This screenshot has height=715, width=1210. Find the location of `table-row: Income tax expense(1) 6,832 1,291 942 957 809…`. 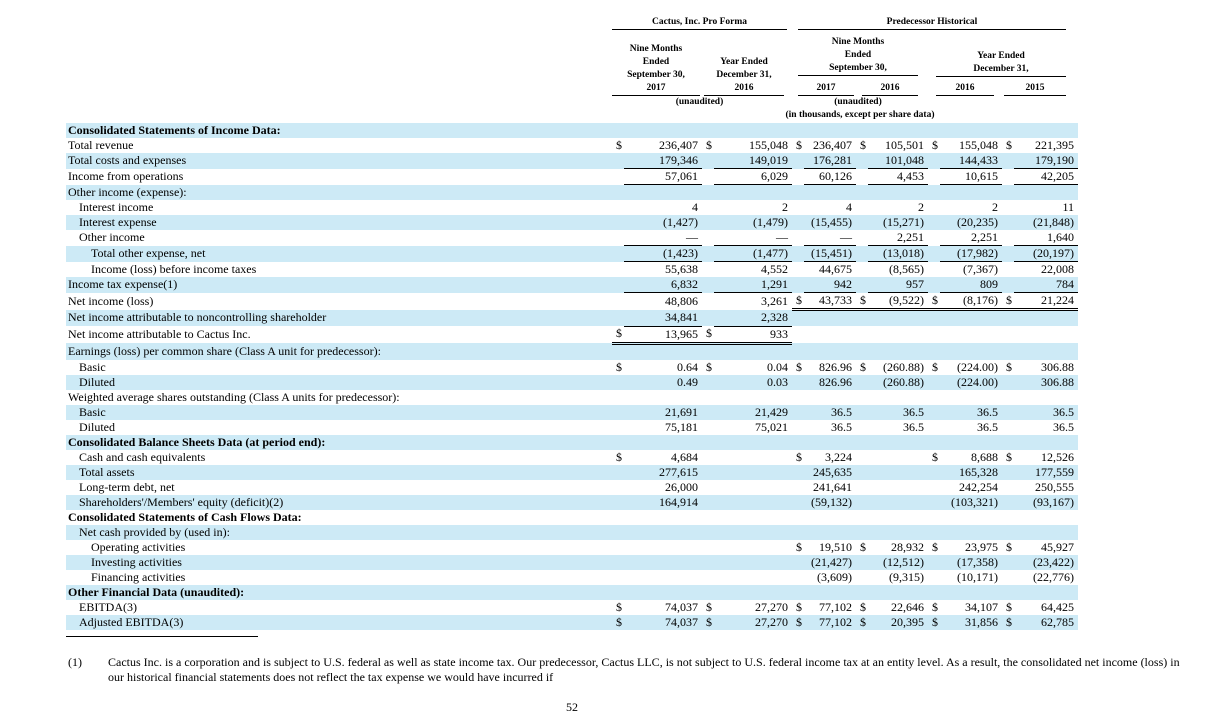

table-row: Income tax expense(1) 6,832 1,291 942 957 809… is located at coordinates (572, 285).